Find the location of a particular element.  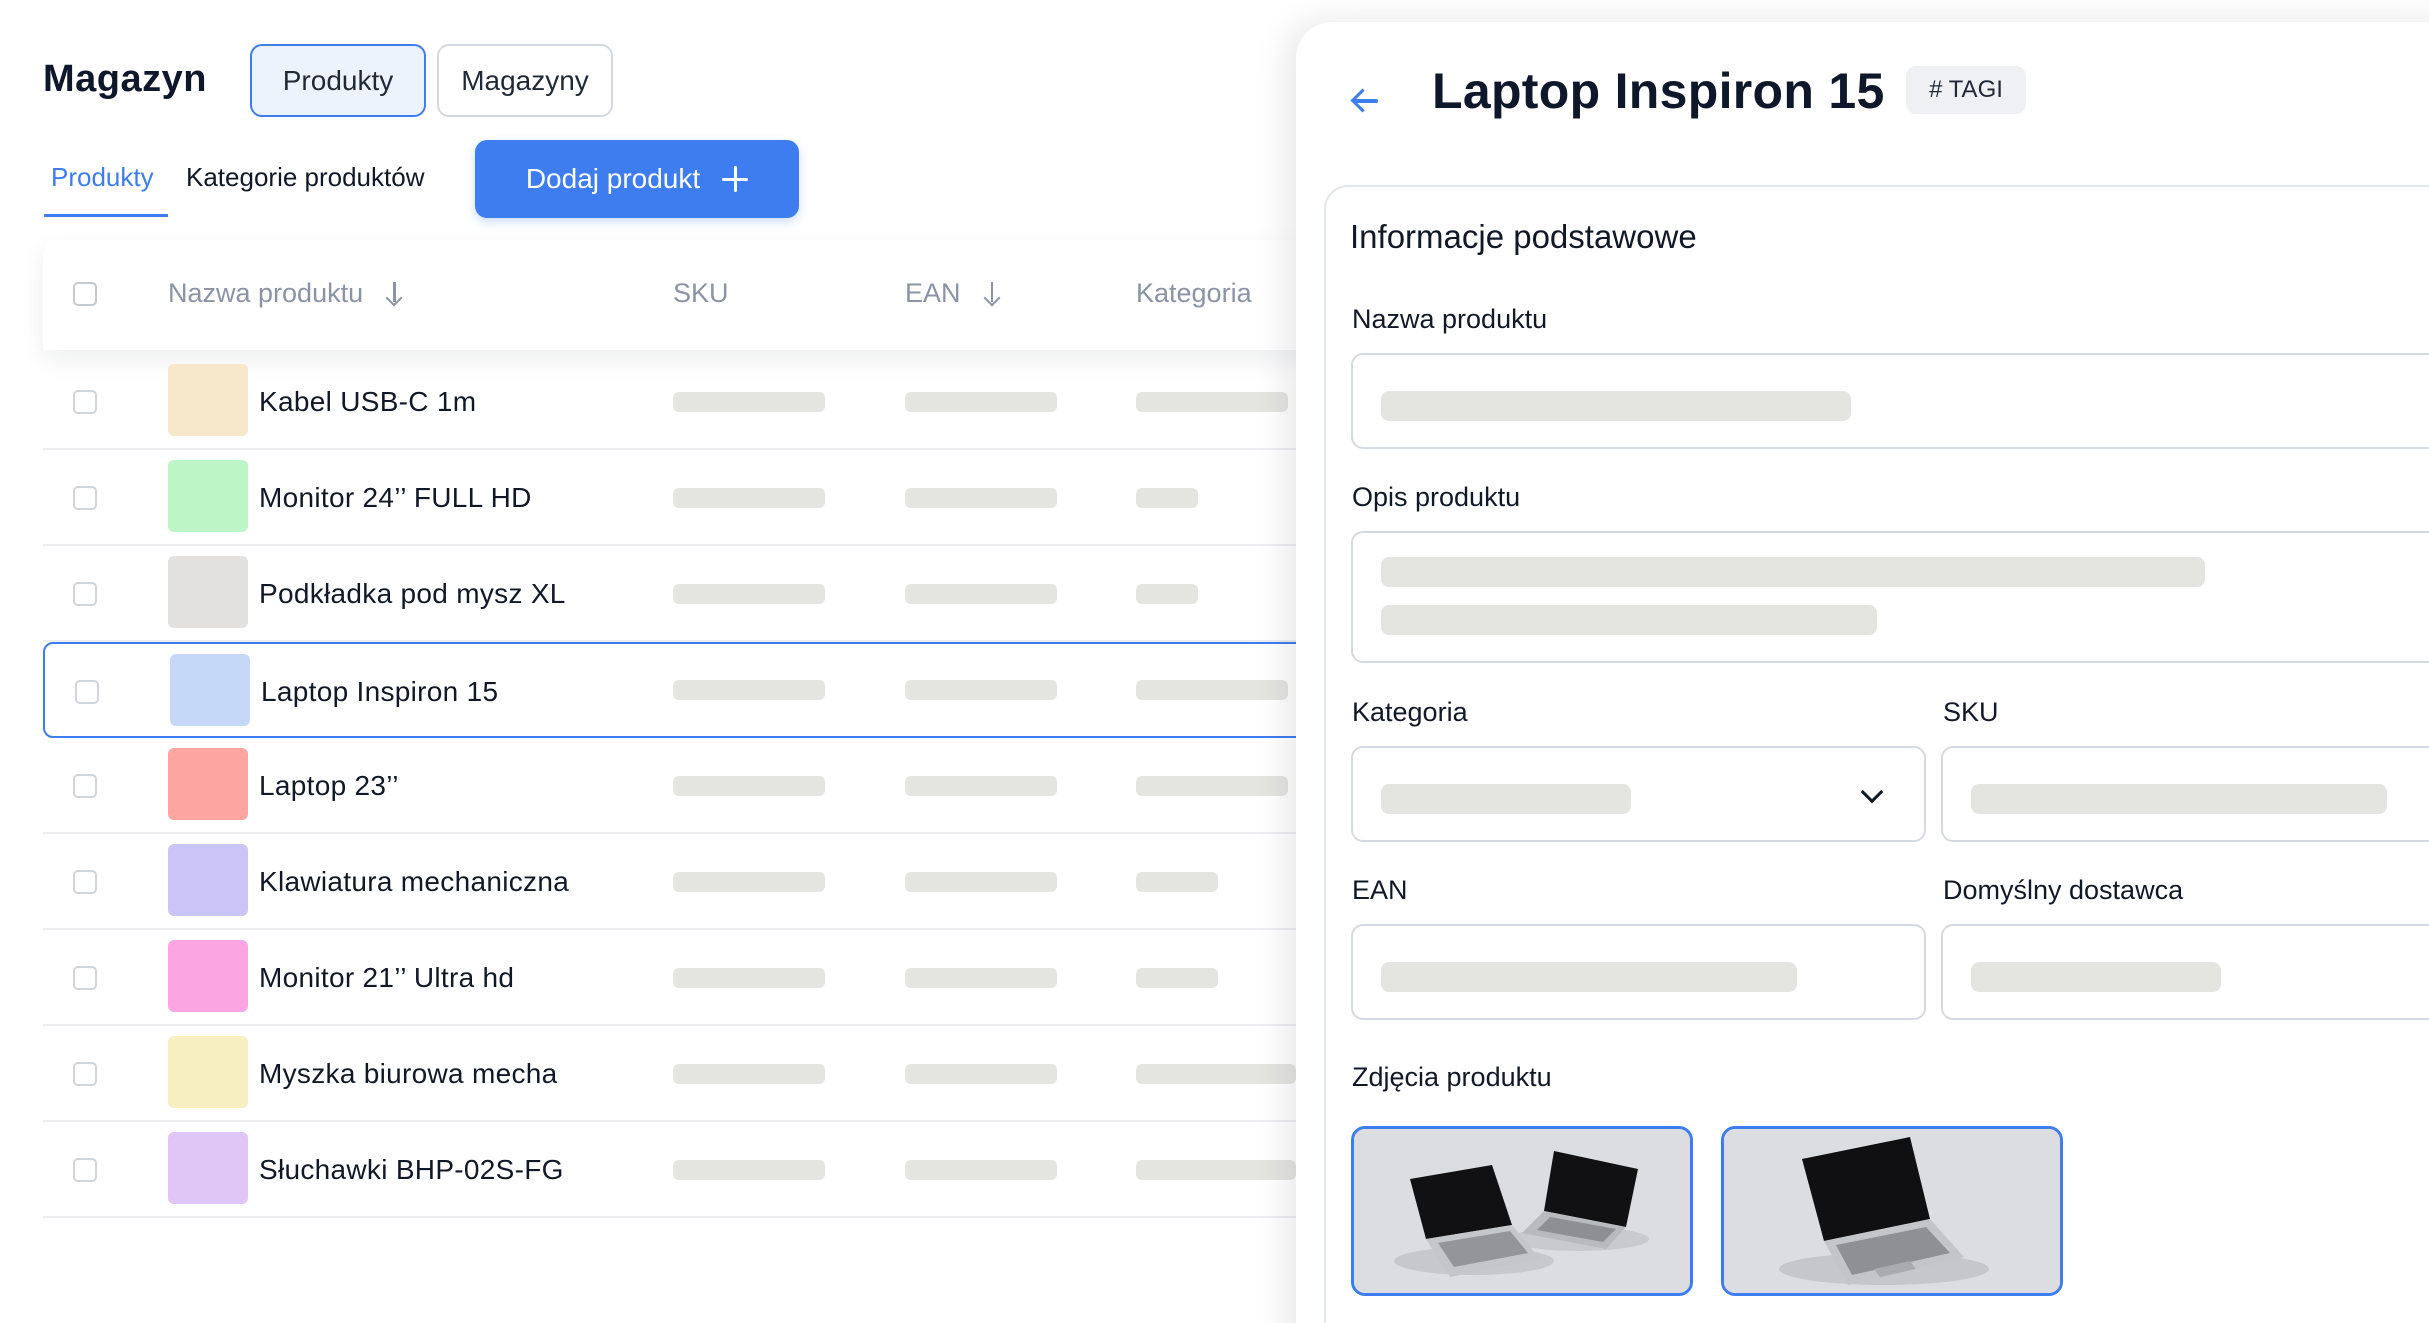

category-label: Kategoria is located at coordinates (1410, 712).